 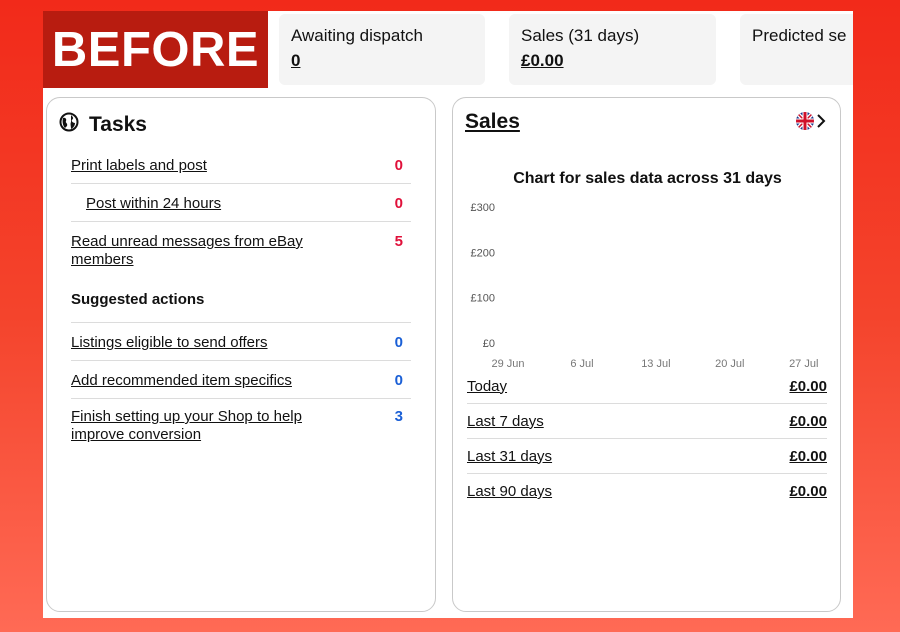 What do you see at coordinates (483, 299) in the screenshot?
I see `y-tick-label: £100` at bounding box center [483, 299].